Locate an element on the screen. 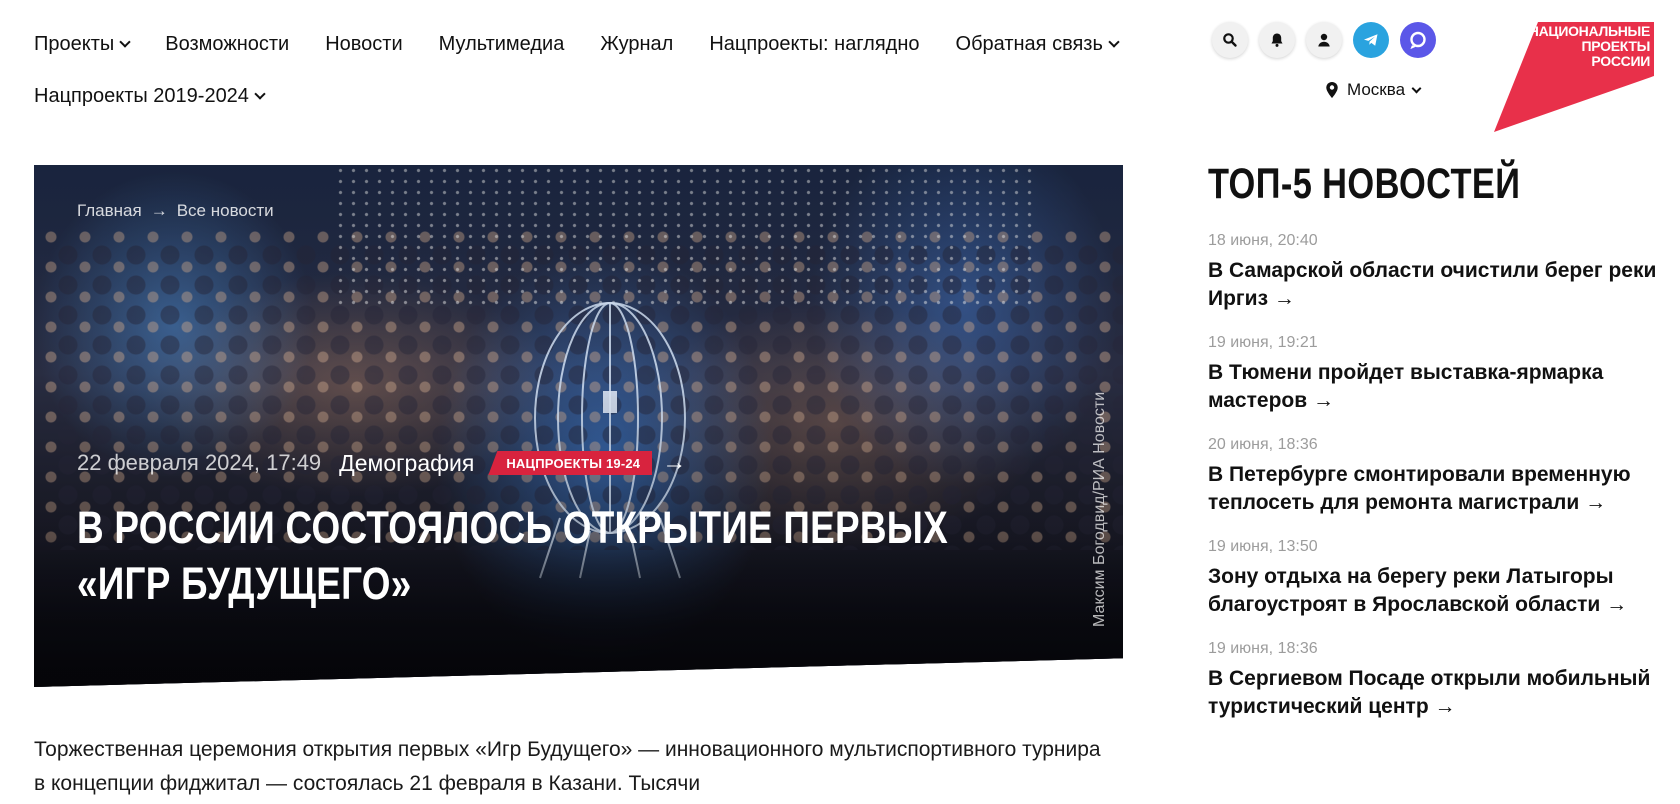 Image resolution: width=1680 pixels, height=804 pixels. telegram-button is located at coordinates (1371, 40).